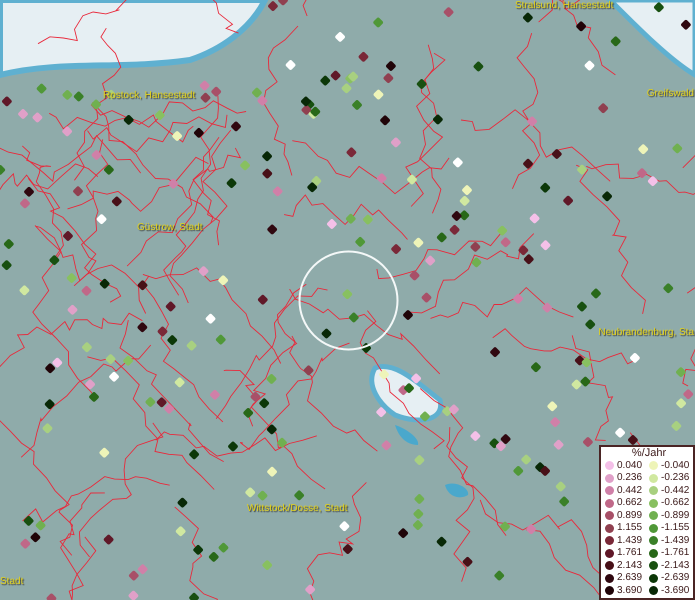  What do you see at coordinates (675, 478) in the screenshot?
I see `legend-label: -0.236` at bounding box center [675, 478].